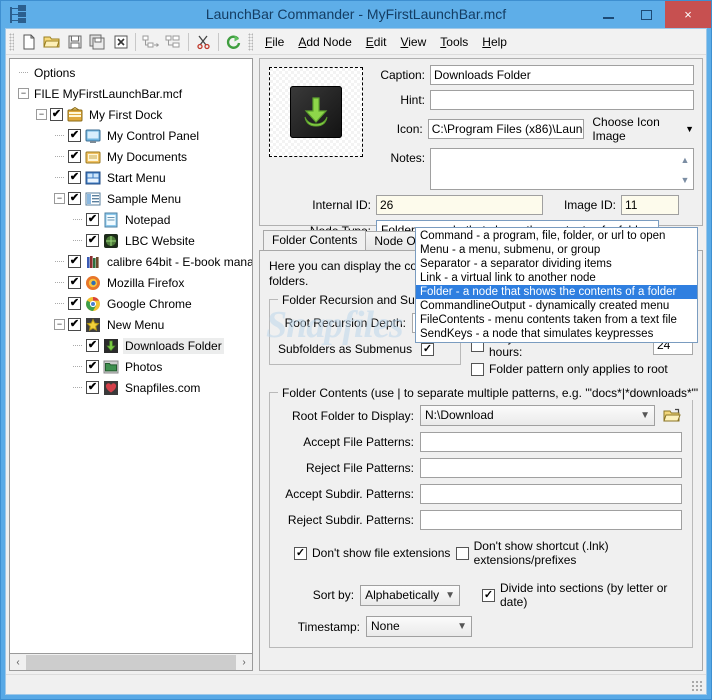 The image size is (712, 700). What do you see at coordinates (685, 180) in the screenshot?
I see `notes-scroll-down-icon: ▼` at bounding box center [685, 180].